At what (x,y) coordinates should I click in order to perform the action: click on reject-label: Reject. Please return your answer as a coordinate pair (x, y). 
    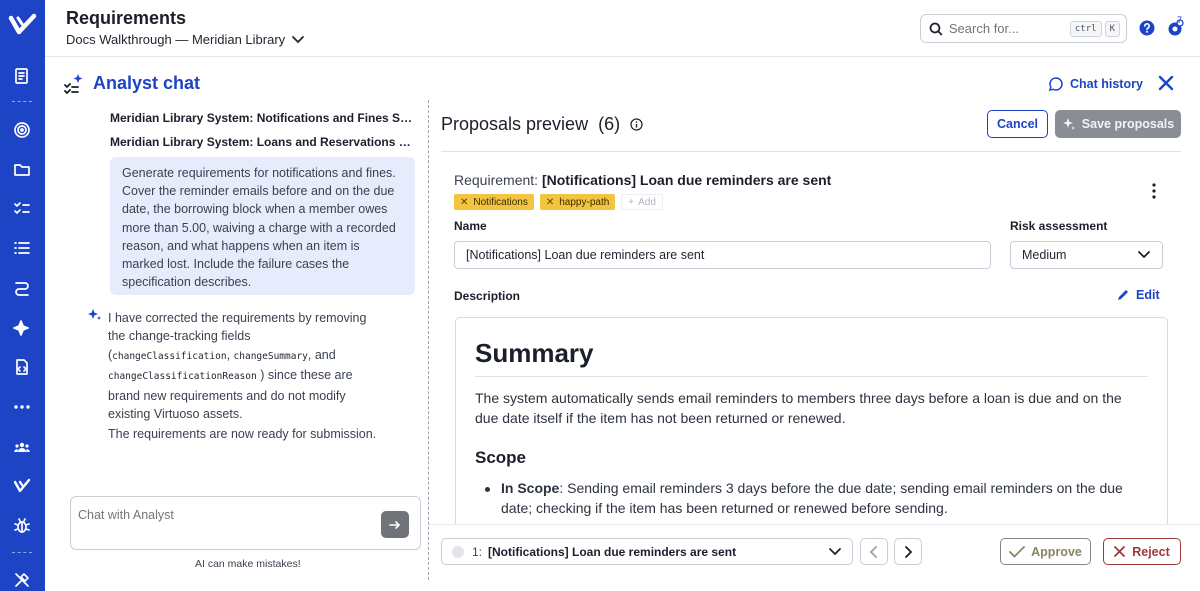
    Looking at the image, I should click on (1151, 551).